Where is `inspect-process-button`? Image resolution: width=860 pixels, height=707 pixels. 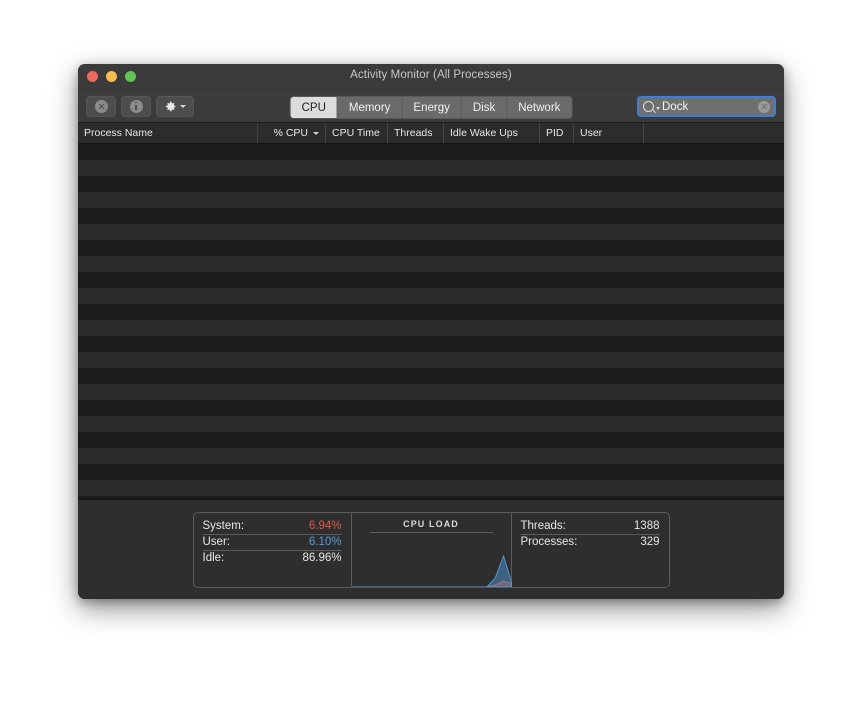 inspect-process-button is located at coordinates (136, 106).